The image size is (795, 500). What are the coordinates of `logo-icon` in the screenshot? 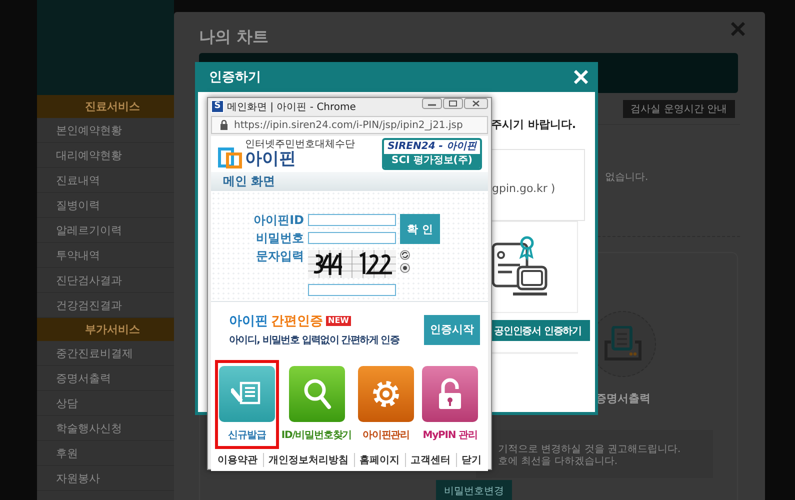 It's located at (230, 158).